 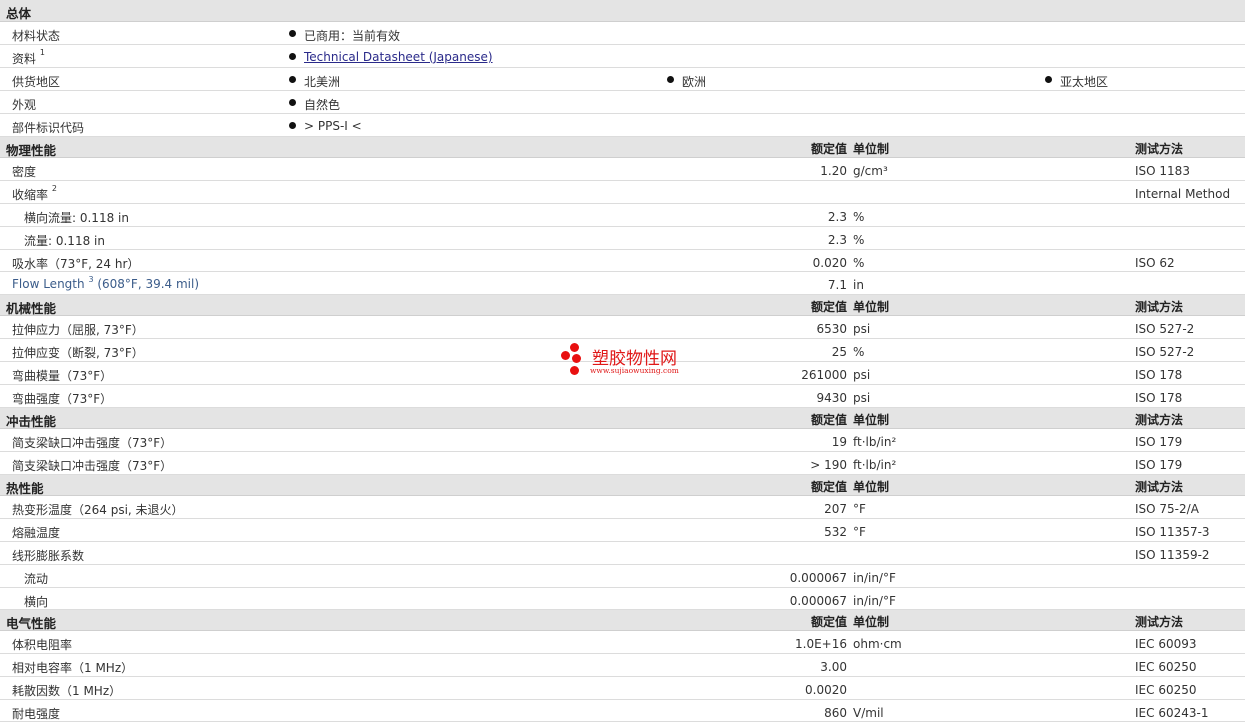 I want to click on property-row: 横向流量: 0.118 in 2.3%, so click(x=622, y=215).